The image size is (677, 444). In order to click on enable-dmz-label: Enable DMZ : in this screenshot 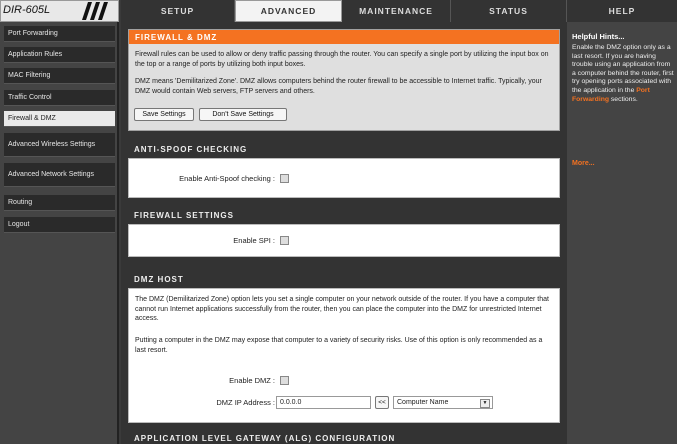, I will do `click(252, 380)`.